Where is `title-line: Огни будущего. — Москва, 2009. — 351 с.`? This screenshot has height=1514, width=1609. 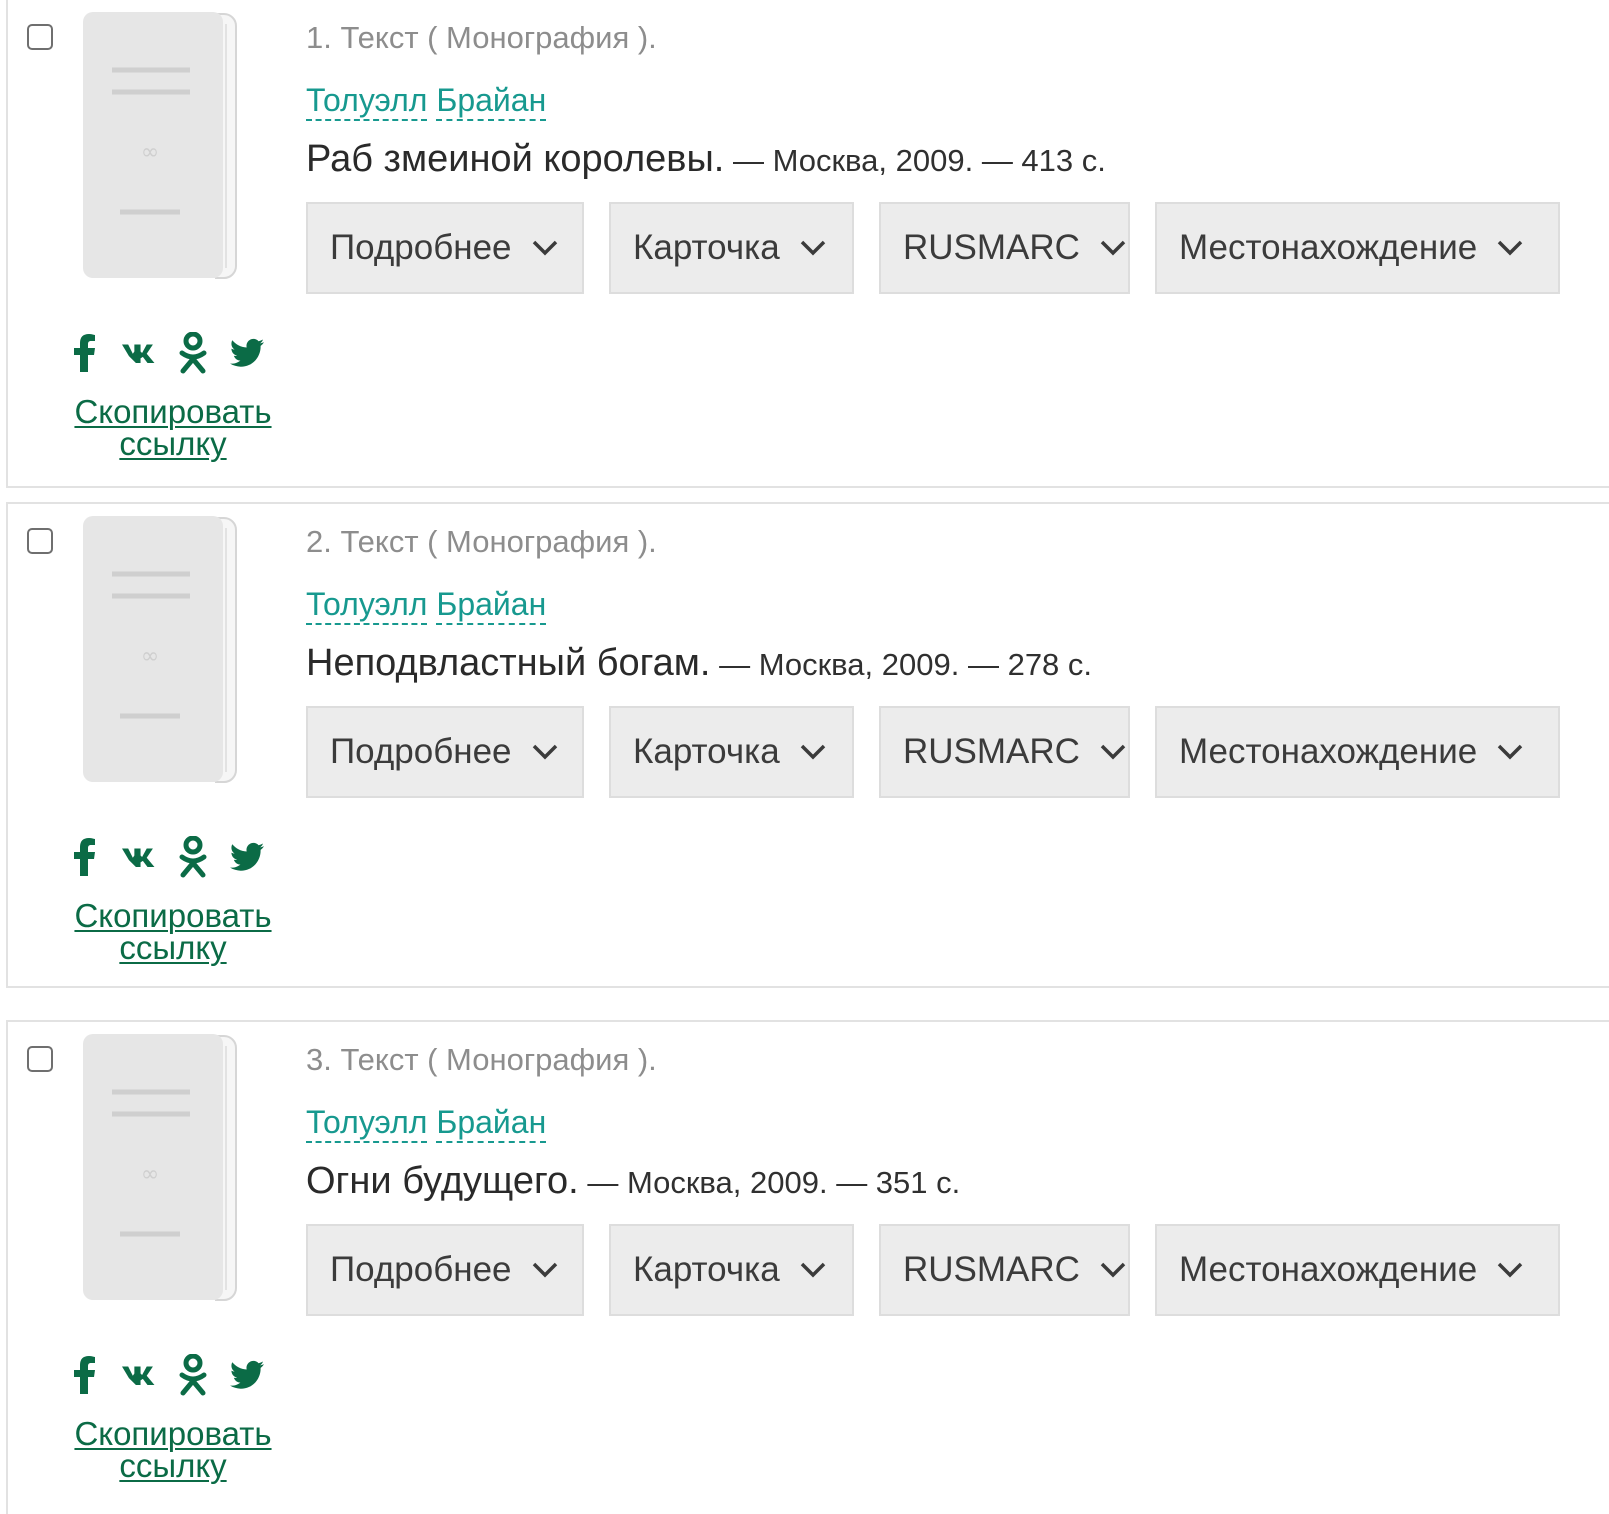 title-line: Огни будущего. — Москва, 2009. — 351 с. is located at coordinates (633, 1181).